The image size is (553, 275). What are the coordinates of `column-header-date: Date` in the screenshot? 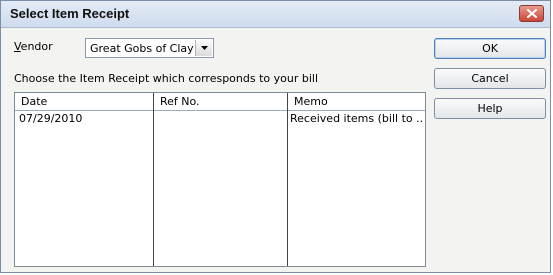 It's located at (34, 101).